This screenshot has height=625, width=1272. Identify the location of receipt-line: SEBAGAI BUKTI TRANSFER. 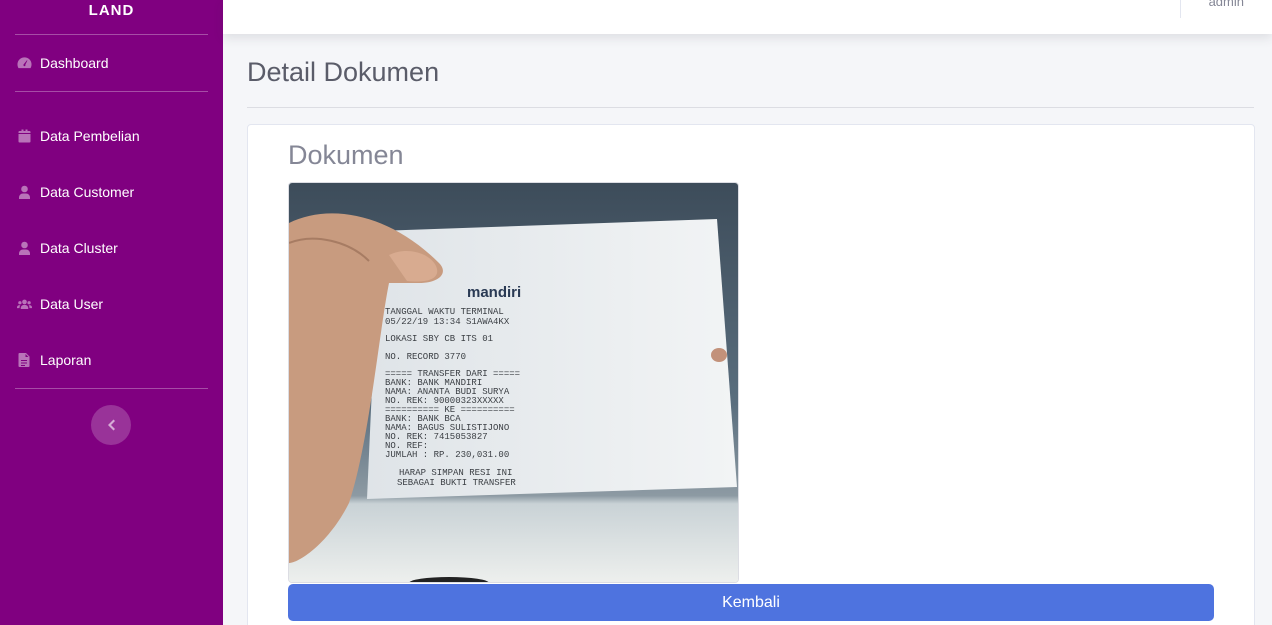
(456, 483).